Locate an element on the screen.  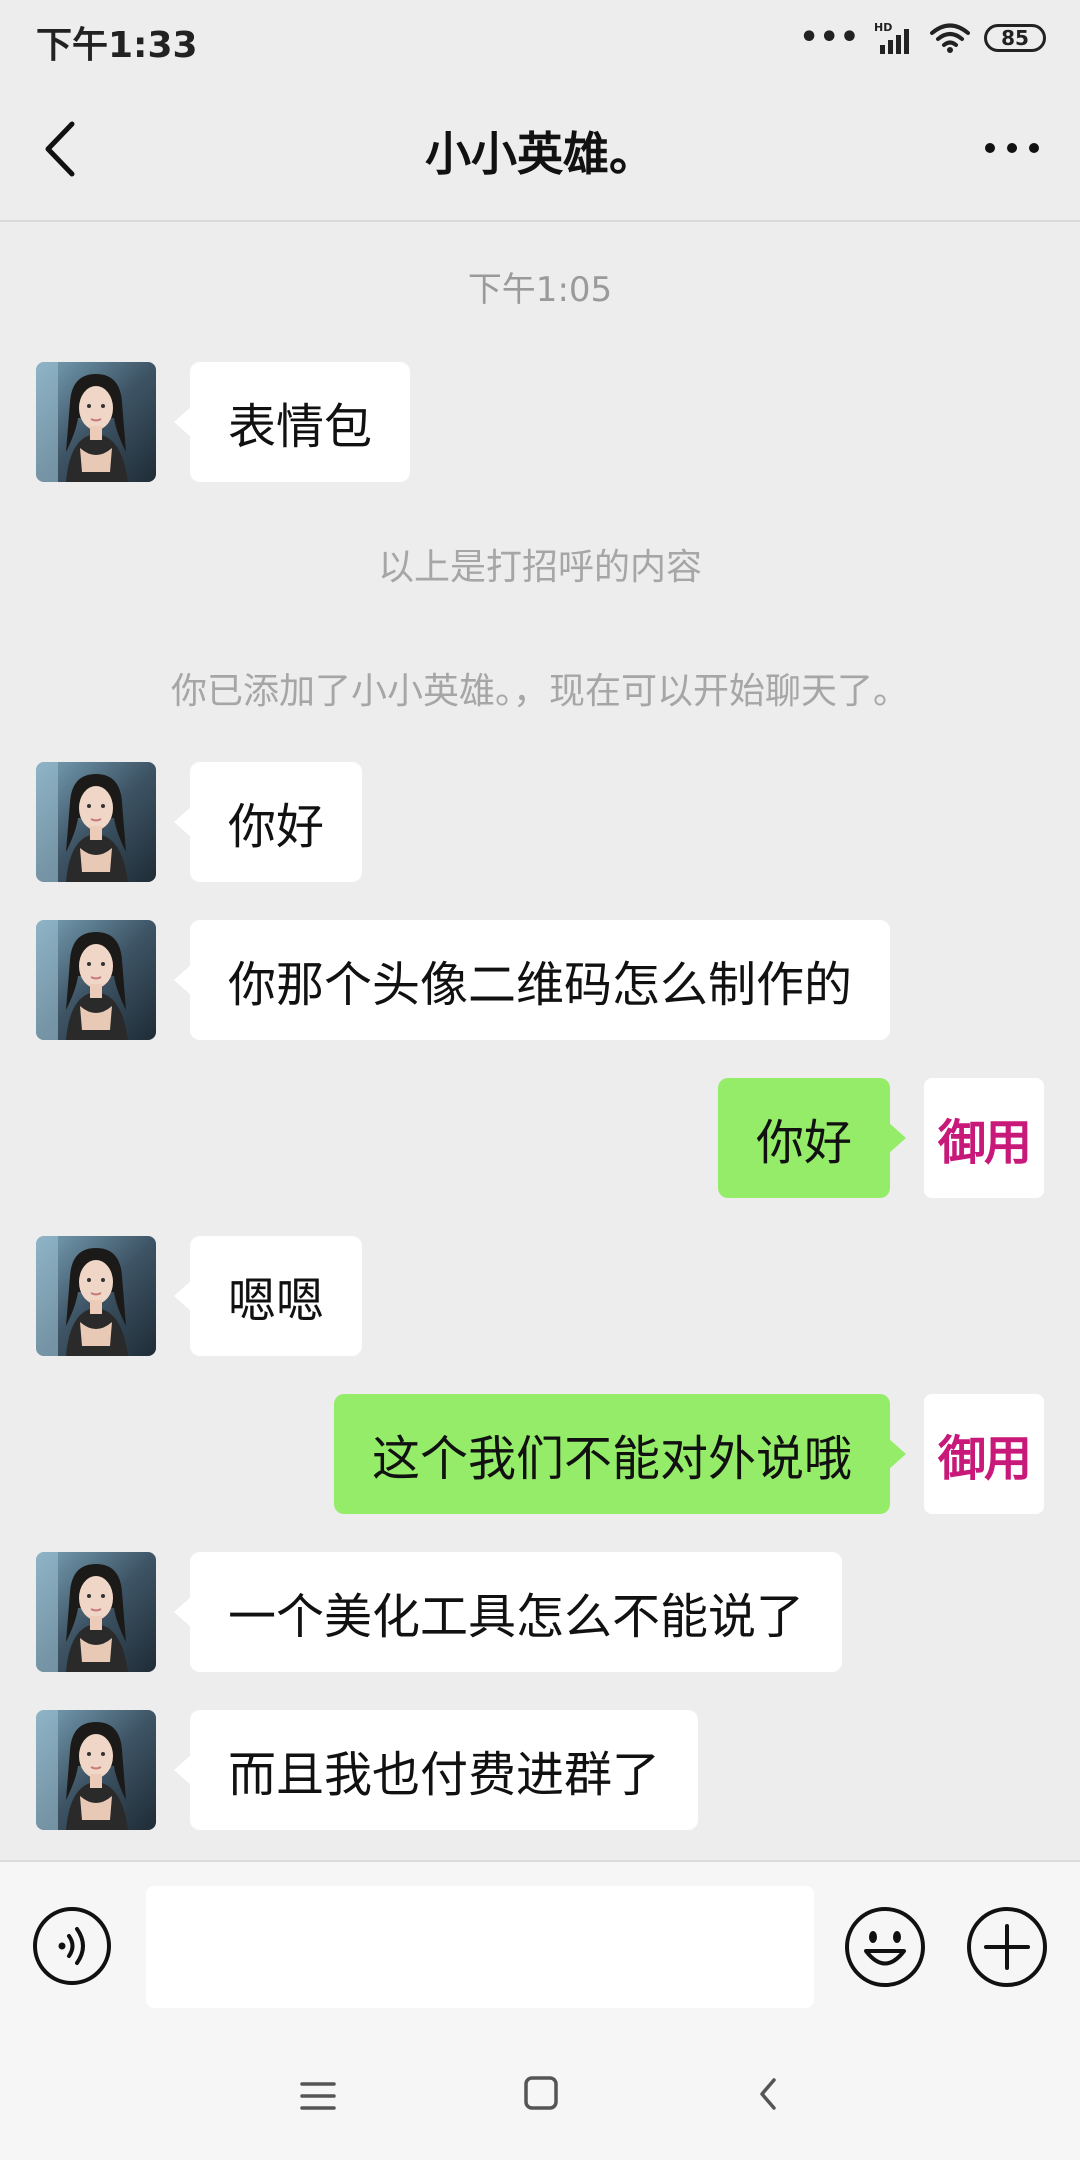
signal-icon: HD is located at coordinates (895, 38).